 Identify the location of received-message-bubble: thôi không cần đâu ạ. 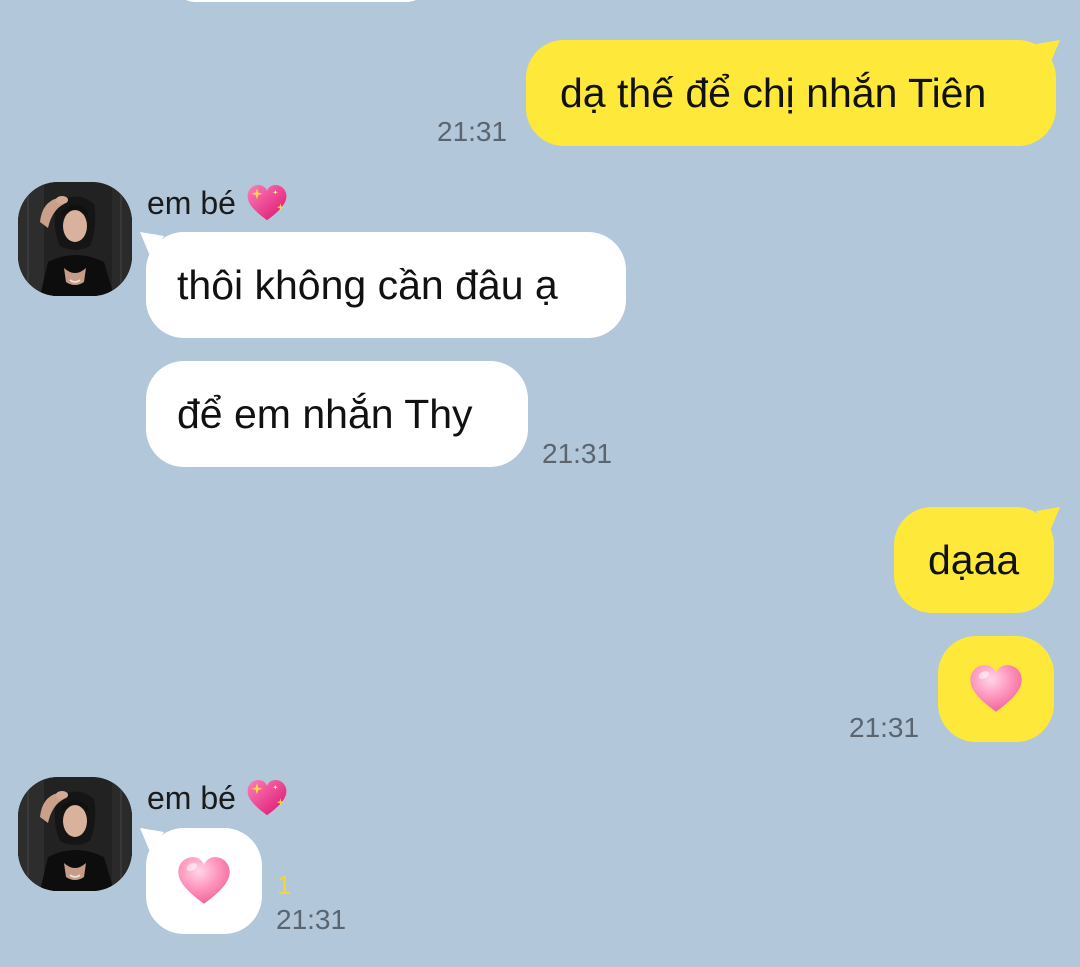
(386, 285).